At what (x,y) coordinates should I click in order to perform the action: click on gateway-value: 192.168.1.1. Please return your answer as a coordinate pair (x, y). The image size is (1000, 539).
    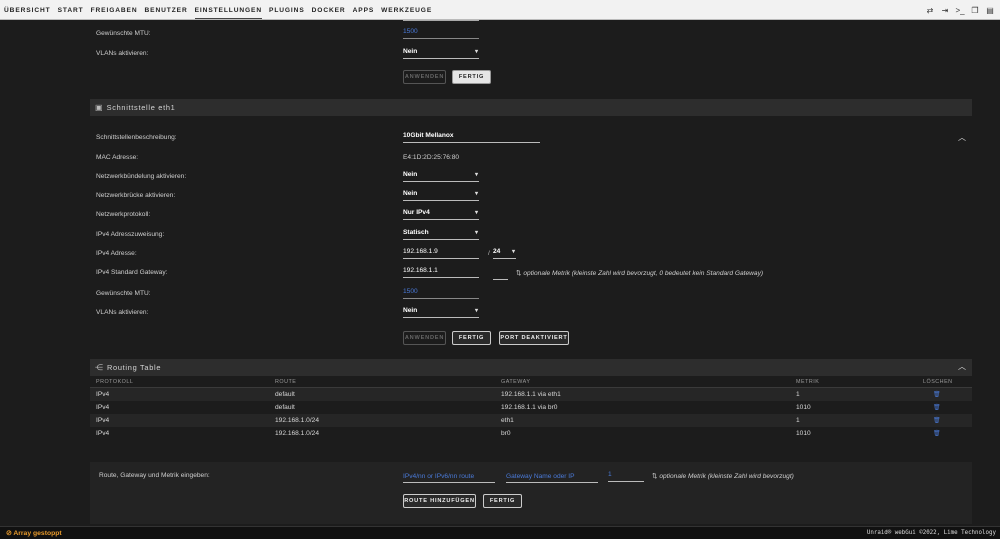
    Looking at the image, I should click on (420, 270).